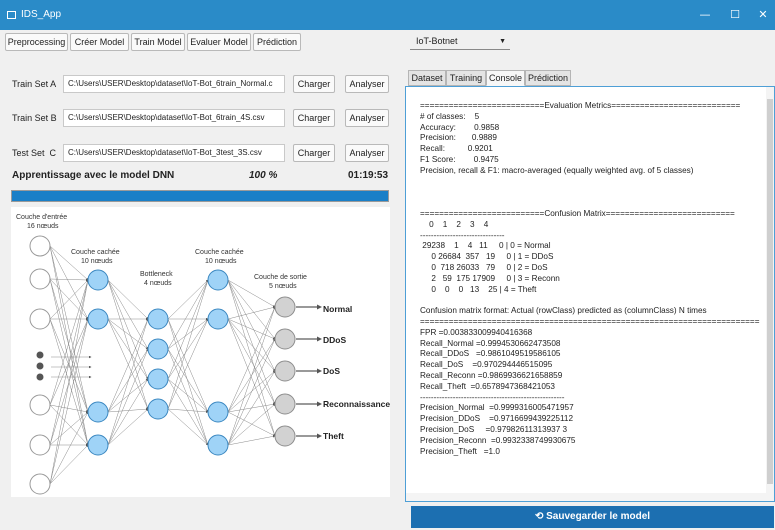  Describe the element at coordinates (314, 84) in the screenshot. I see `train-set-a-load-button: Charger` at that location.